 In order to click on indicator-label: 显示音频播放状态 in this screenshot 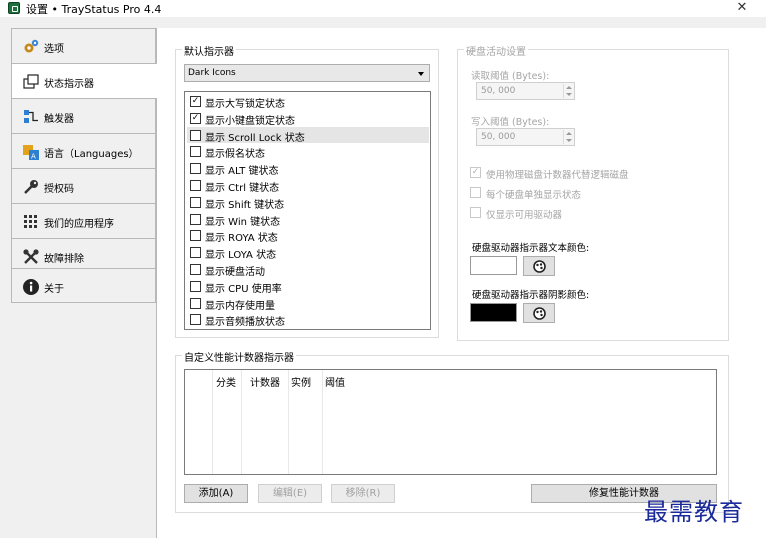, I will do `click(245, 323)`.